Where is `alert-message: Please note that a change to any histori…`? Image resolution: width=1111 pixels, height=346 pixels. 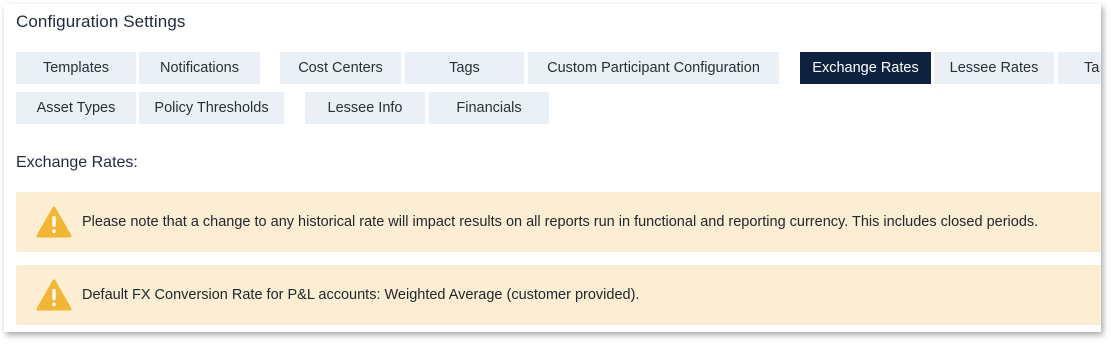 alert-message: Please note that a change to any histori… is located at coordinates (560, 222).